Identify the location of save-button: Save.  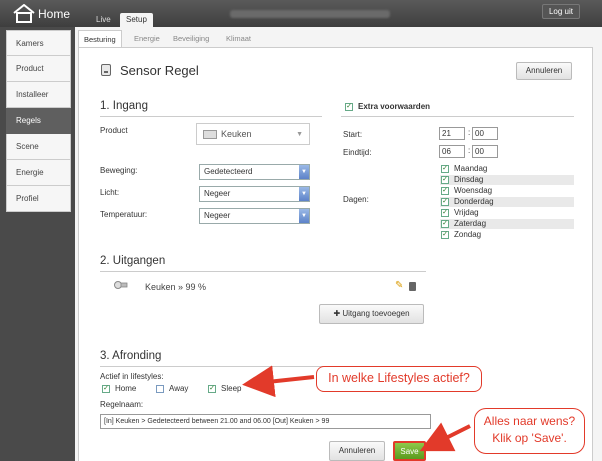
(409, 451).